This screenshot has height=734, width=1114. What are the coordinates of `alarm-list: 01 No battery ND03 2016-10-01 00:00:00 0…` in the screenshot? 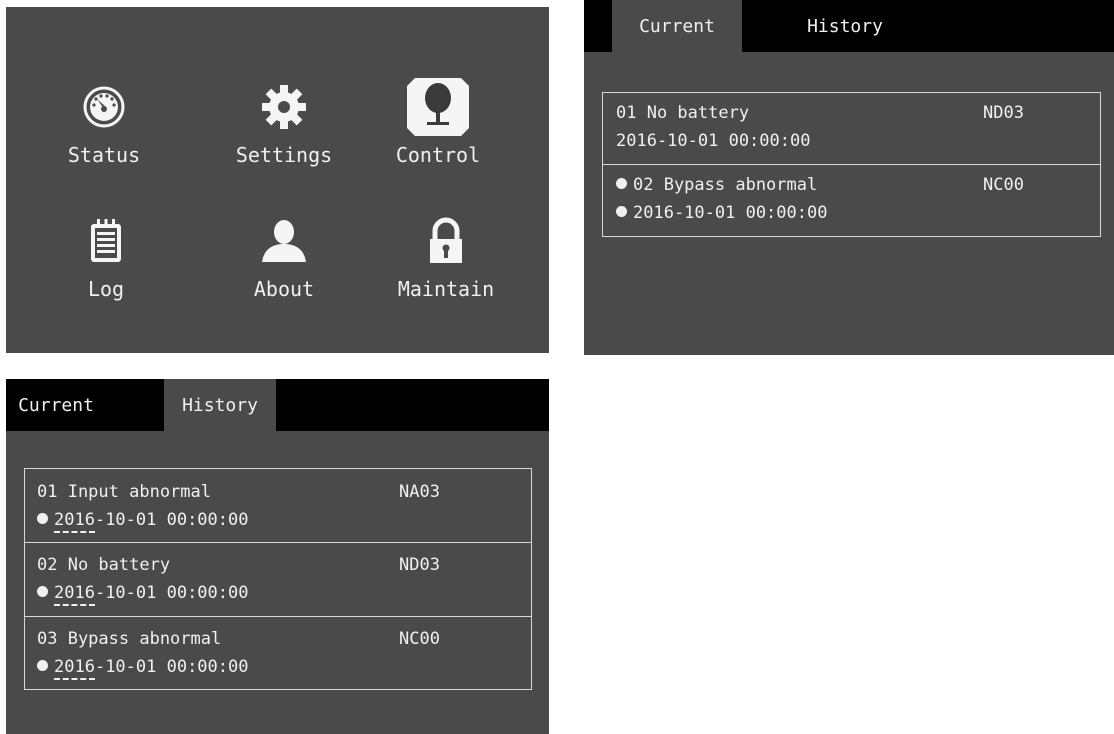 It's located at (851, 164).